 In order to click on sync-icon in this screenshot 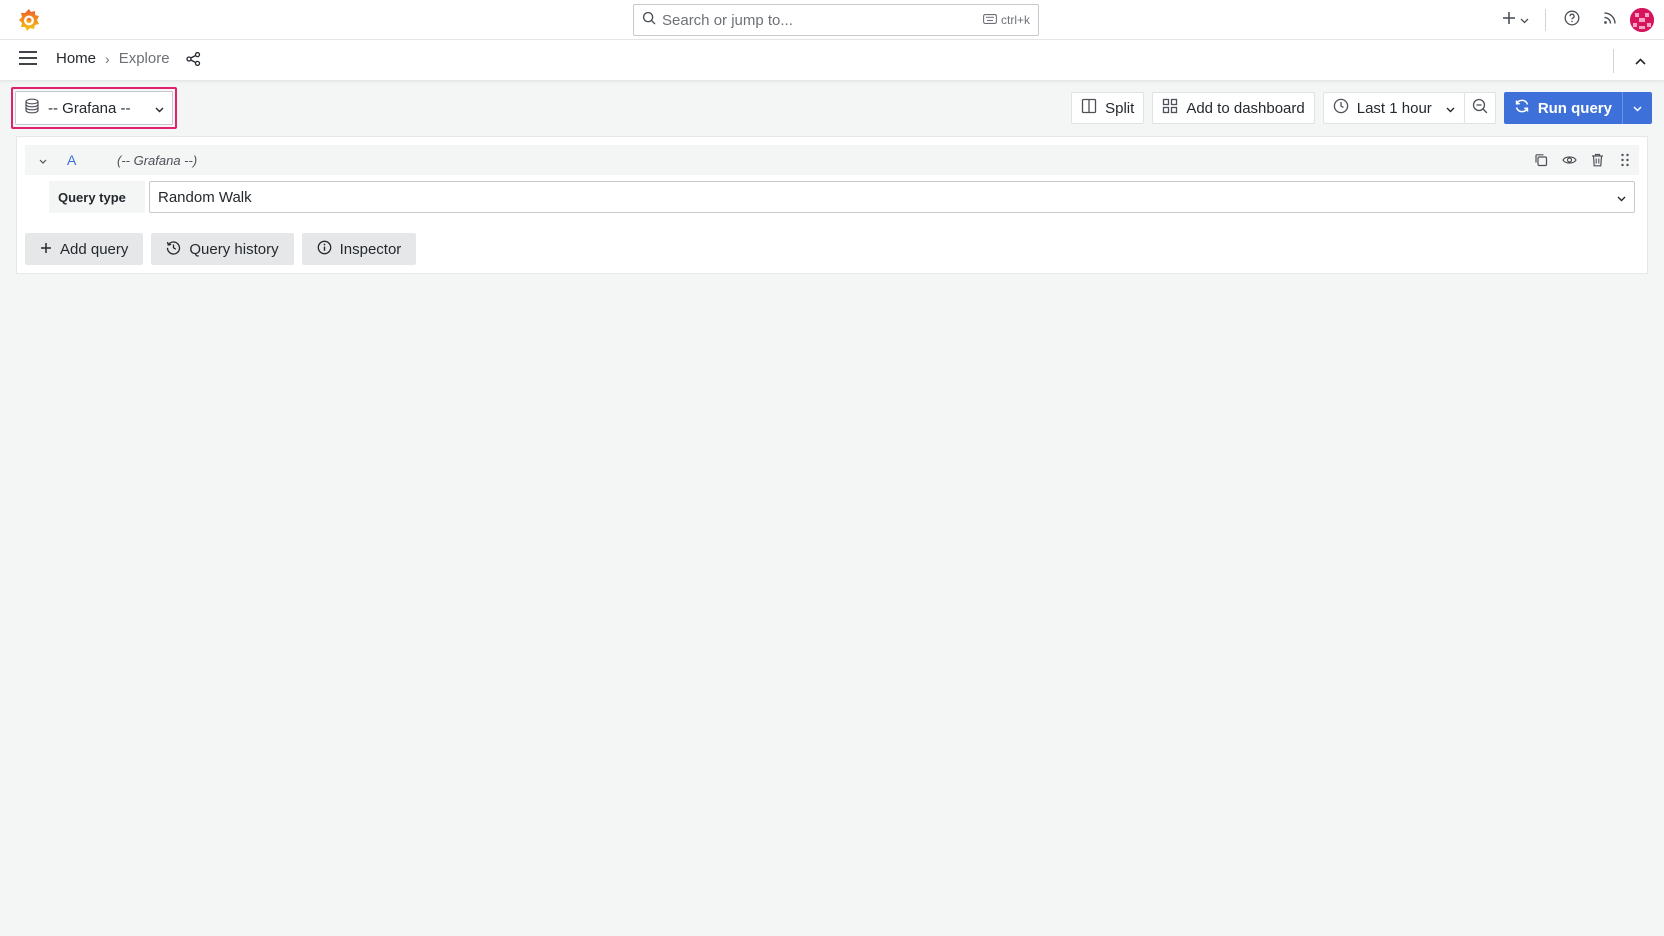, I will do `click(1522, 108)`.